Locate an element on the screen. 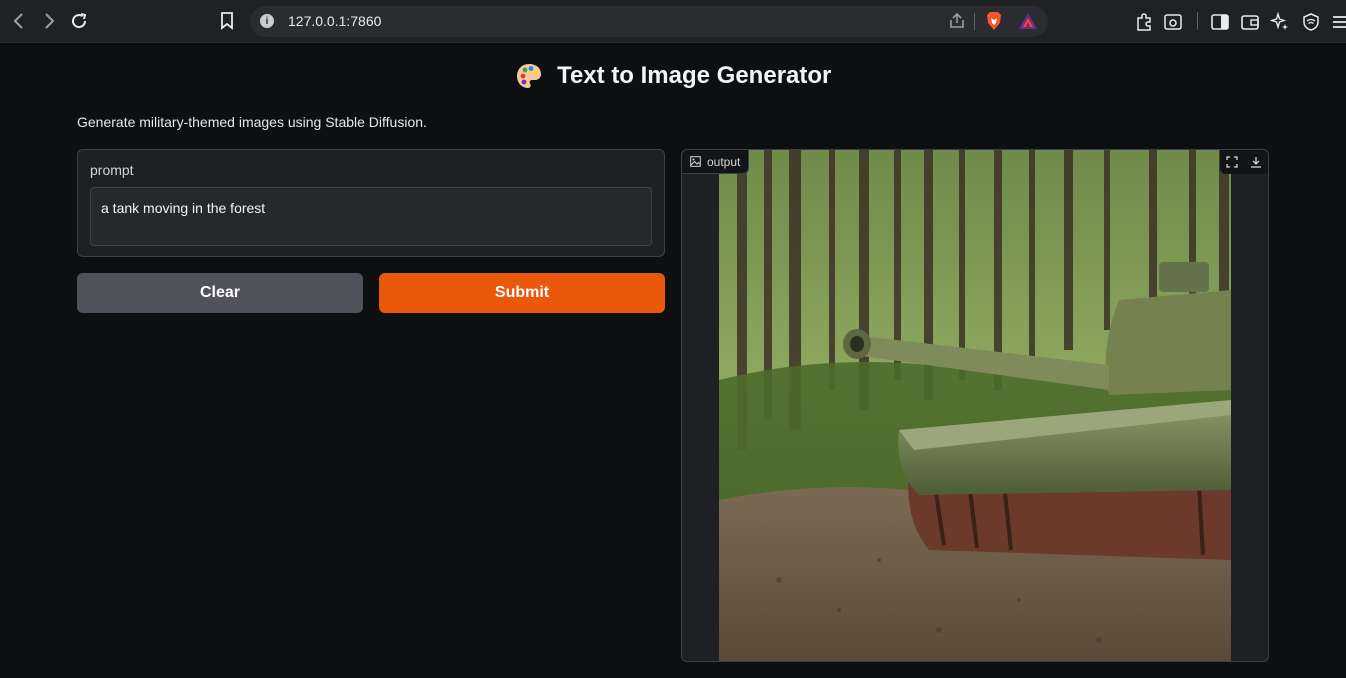 The width and height of the screenshot is (1346, 678). submit-button: Submit is located at coordinates (522, 293).